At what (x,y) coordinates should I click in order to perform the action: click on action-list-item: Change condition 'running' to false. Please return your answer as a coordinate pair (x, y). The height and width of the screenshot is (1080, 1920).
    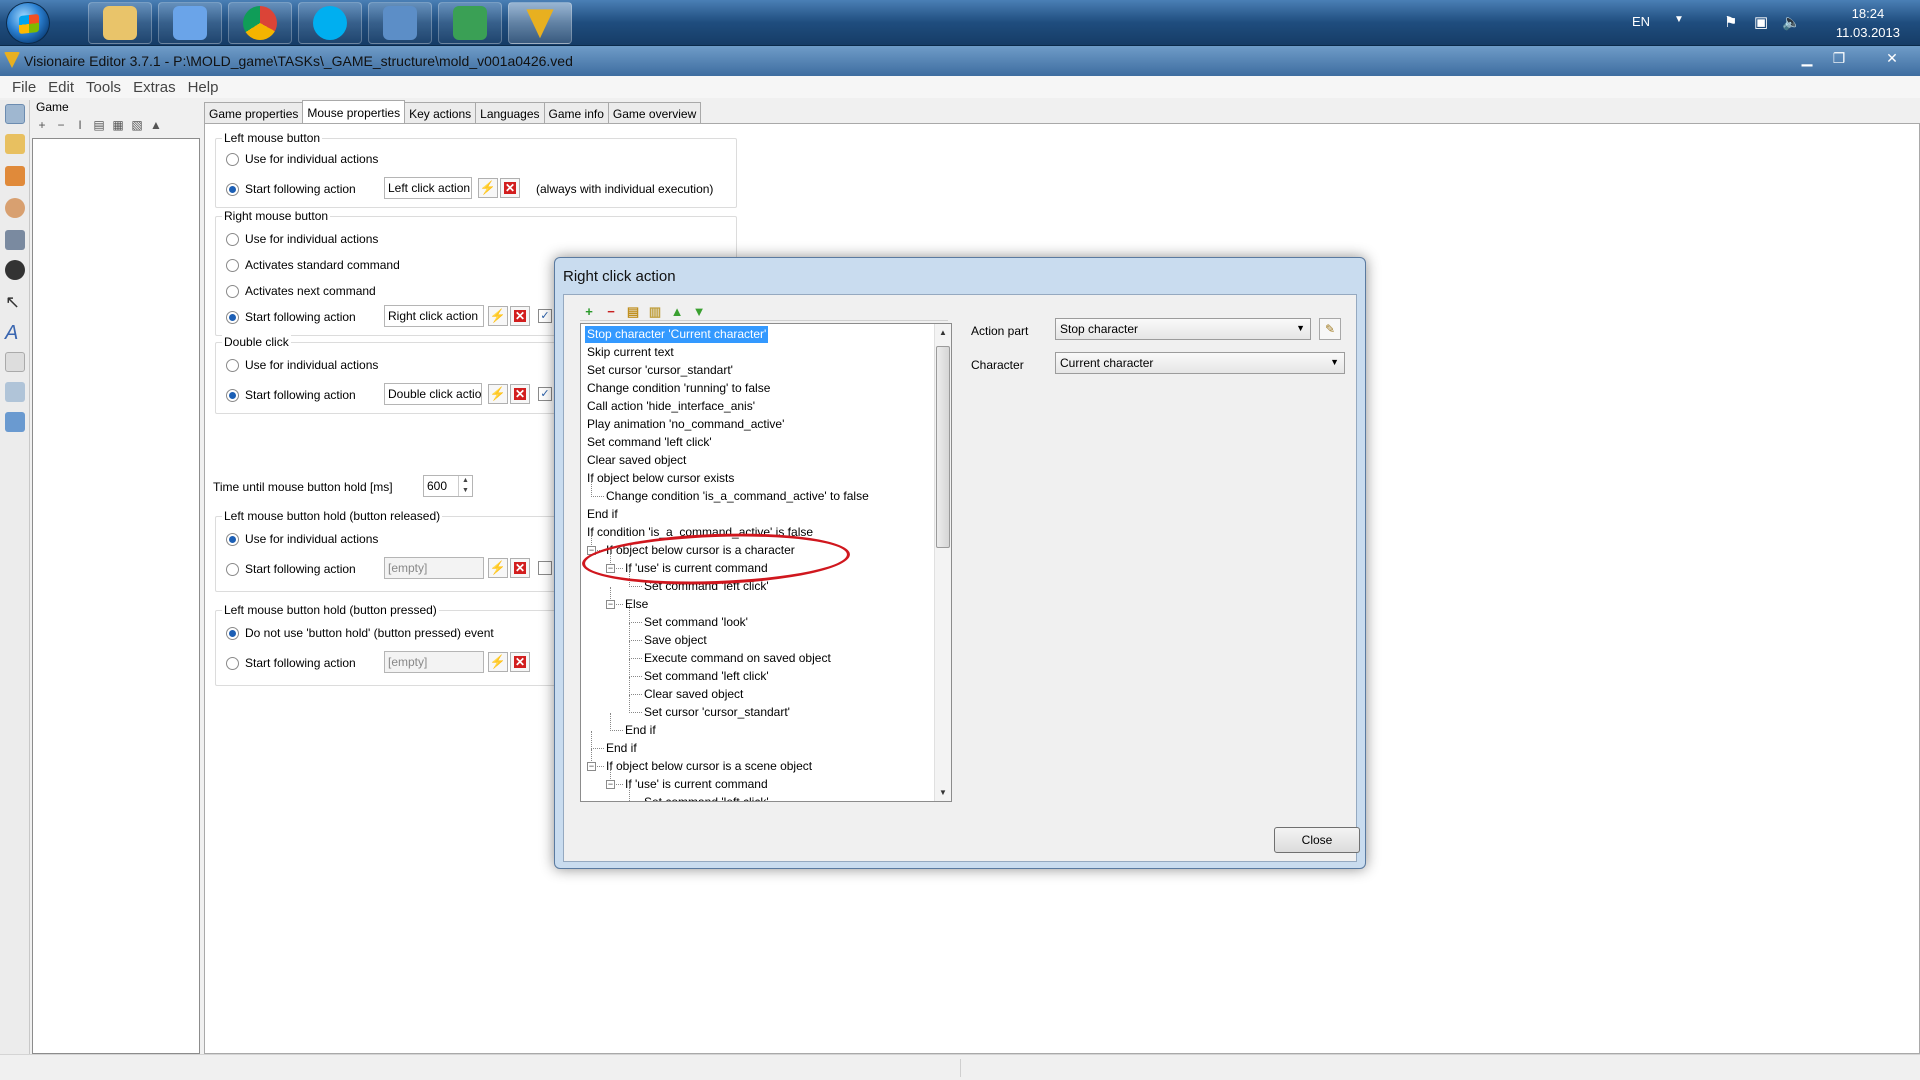
    Looking at the image, I should click on (678, 388).